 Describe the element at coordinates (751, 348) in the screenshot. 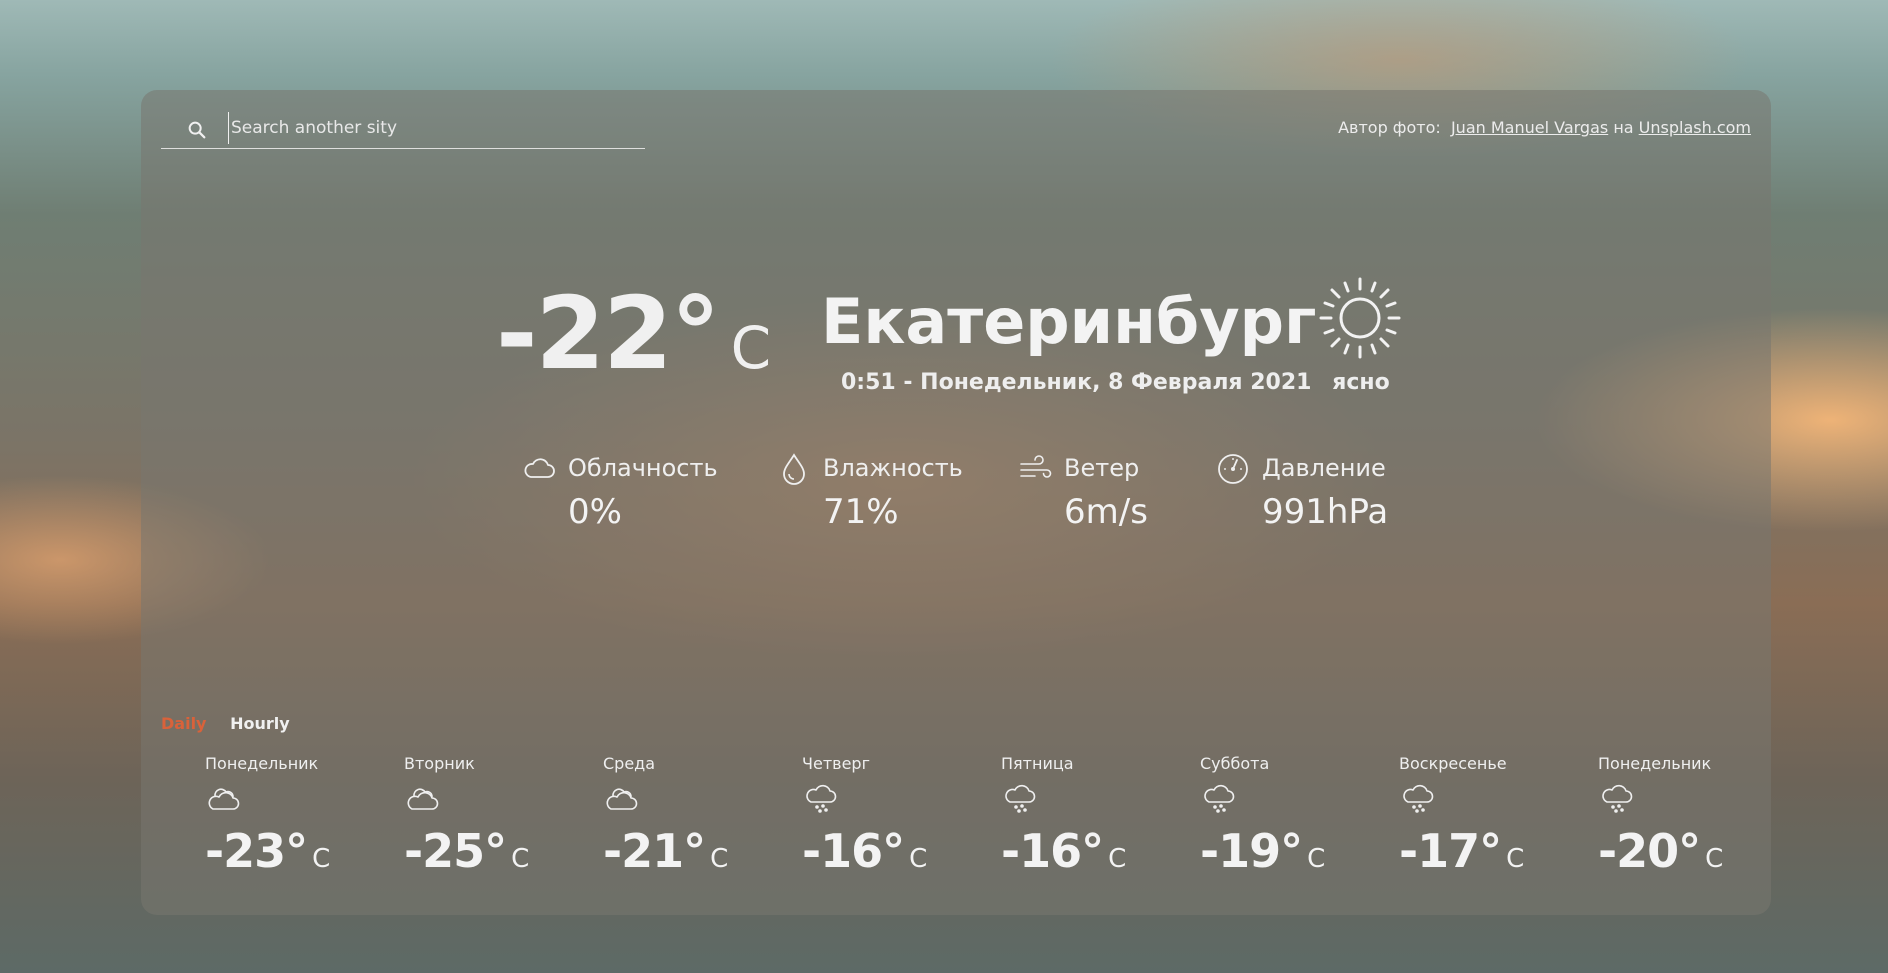

I see `temperature-unit: C` at that location.